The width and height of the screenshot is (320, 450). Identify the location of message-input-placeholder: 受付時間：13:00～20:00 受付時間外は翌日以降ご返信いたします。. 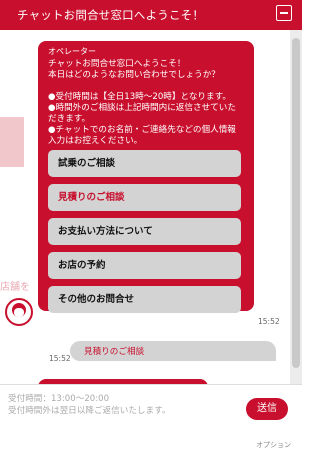
(89, 405).